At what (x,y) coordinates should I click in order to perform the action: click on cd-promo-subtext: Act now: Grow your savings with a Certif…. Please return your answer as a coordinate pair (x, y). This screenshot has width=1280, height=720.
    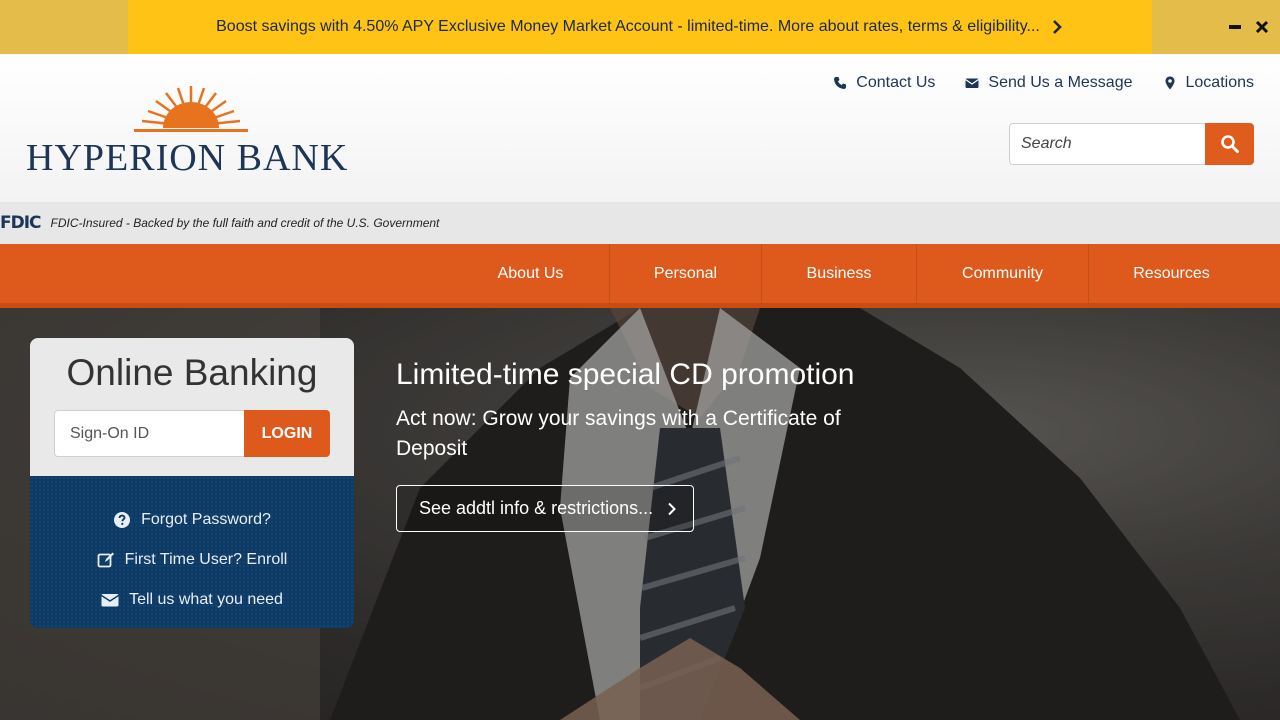
    Looking at the image, I should click on (618, 433).